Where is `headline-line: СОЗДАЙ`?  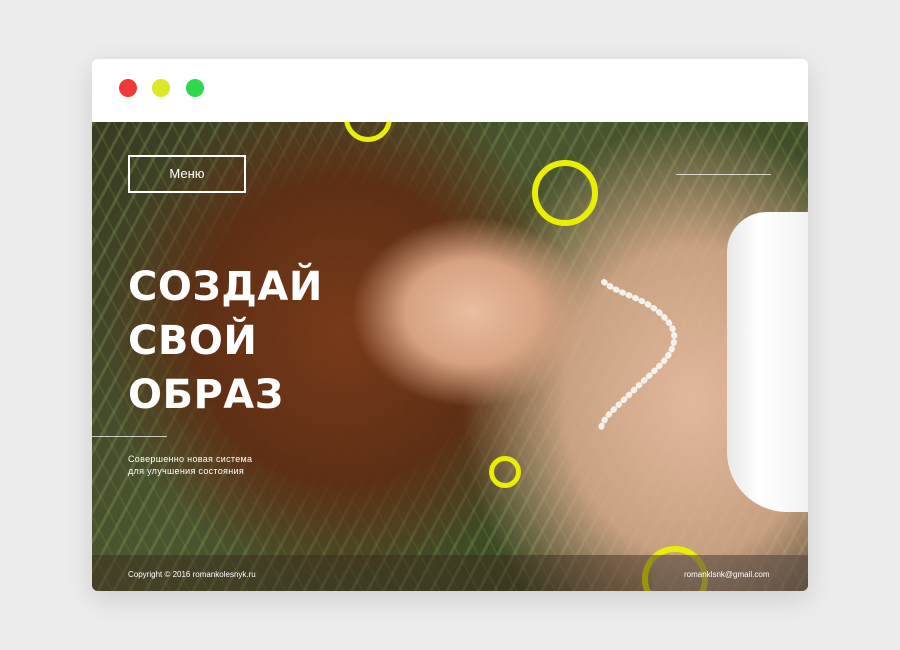
headline-line: СОЗДАЙ is located at coordinates (225, 287).